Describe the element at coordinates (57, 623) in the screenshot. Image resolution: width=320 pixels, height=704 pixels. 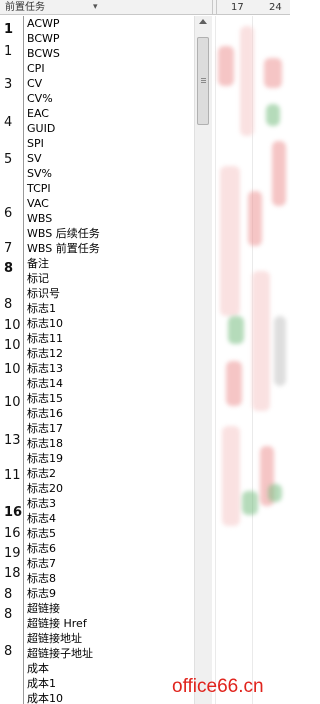
I see `dropdown-option: 超链接 Href` at that location.